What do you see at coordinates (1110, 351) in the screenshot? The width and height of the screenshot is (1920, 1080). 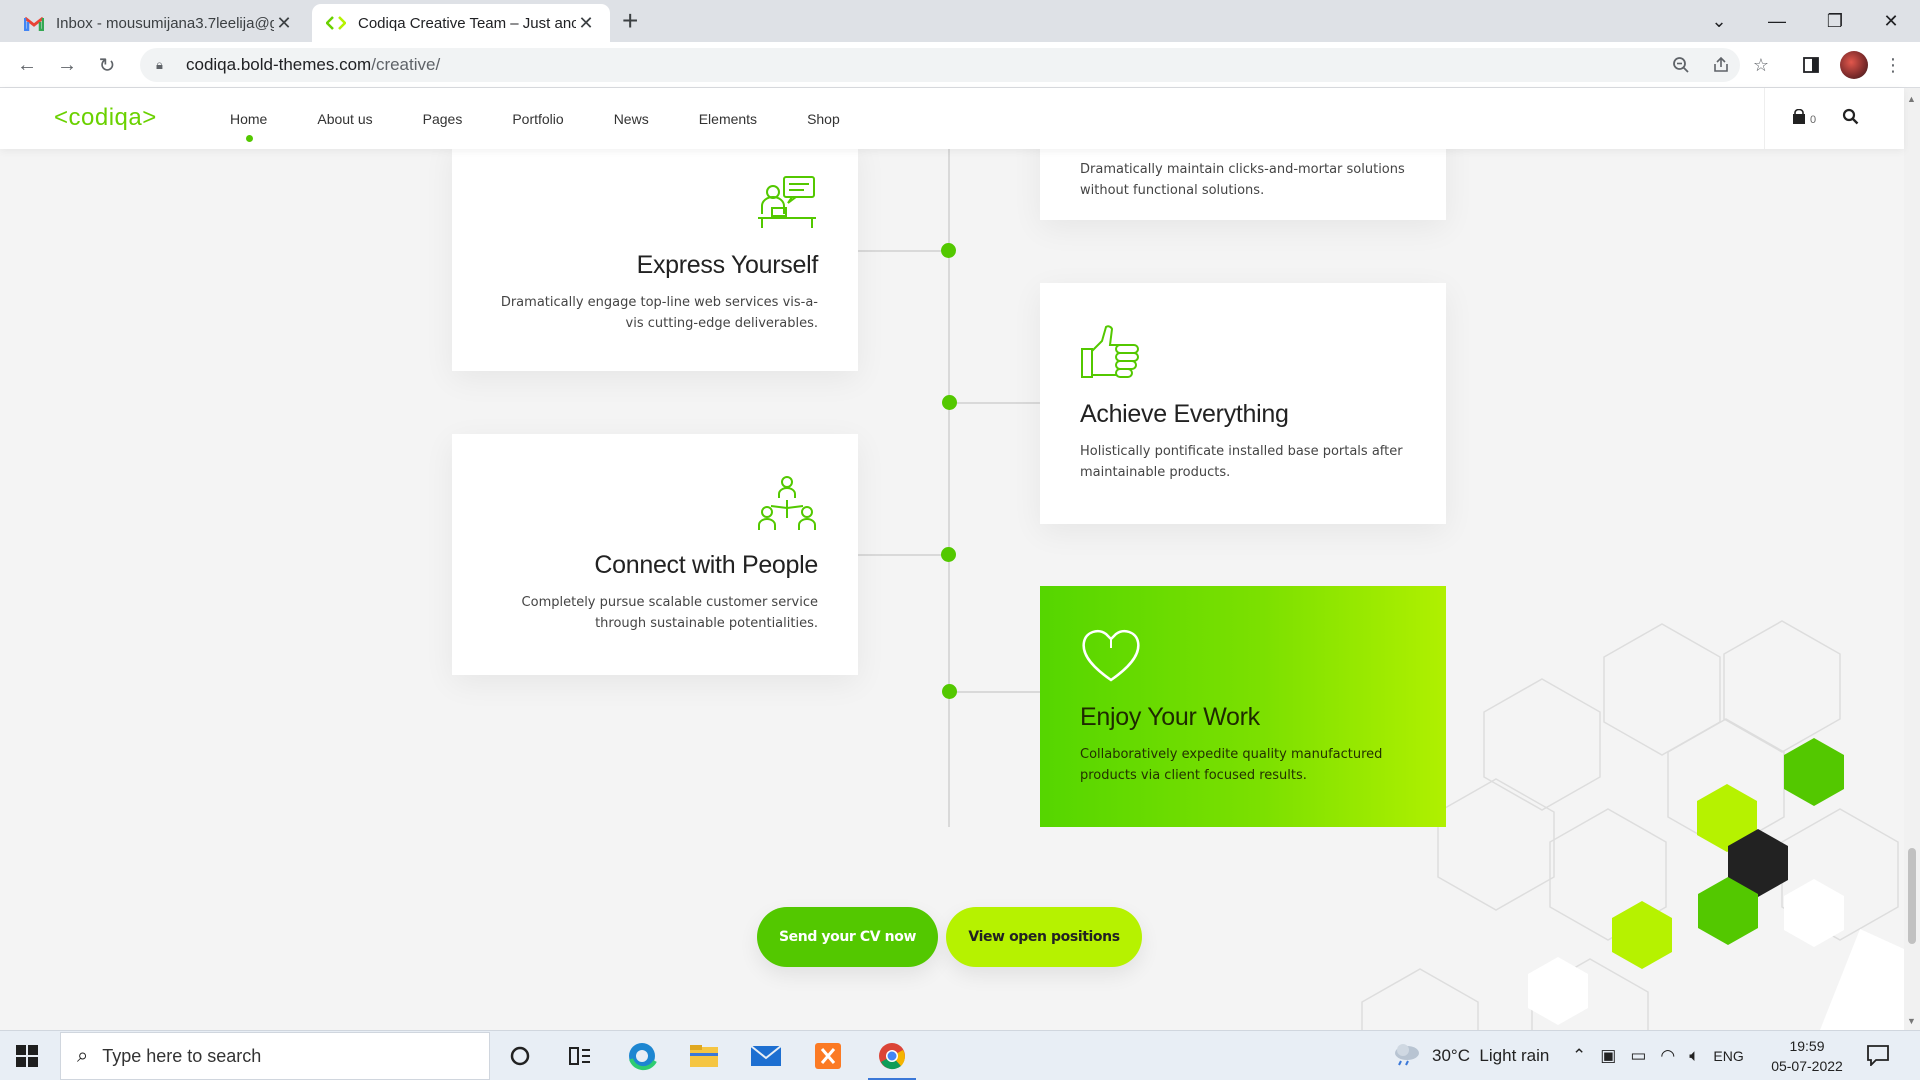 I see `thumbs-up-icon` at bounding box center [1110, 351].